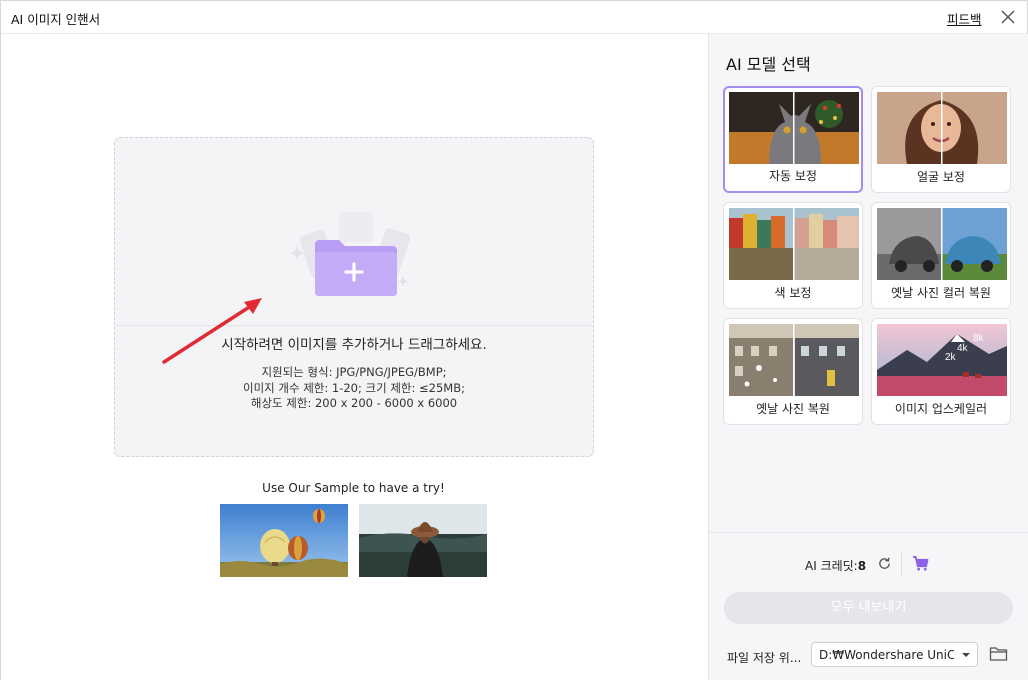 This screenshot has width=1028, height=680. What do you see at coordinates (1008, 17) in the screenshot?
I see `close-icon` at bounding box center [1008, 17].